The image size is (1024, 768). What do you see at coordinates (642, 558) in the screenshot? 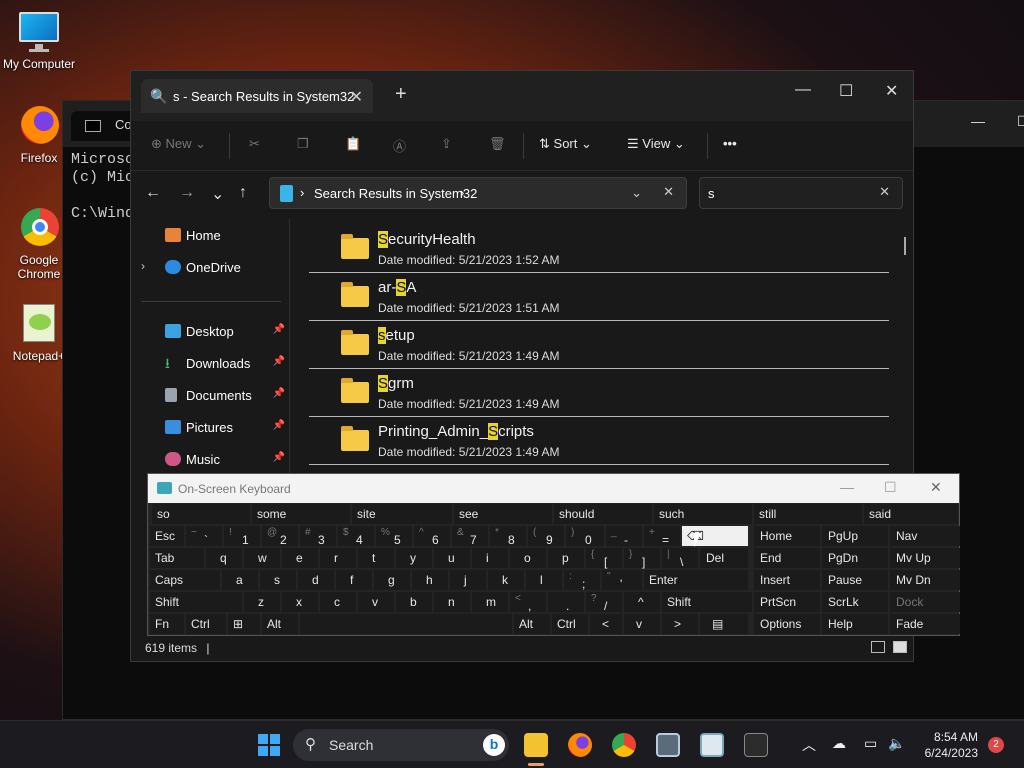
I see `key-12: }]` at bounding box center [642, 558].